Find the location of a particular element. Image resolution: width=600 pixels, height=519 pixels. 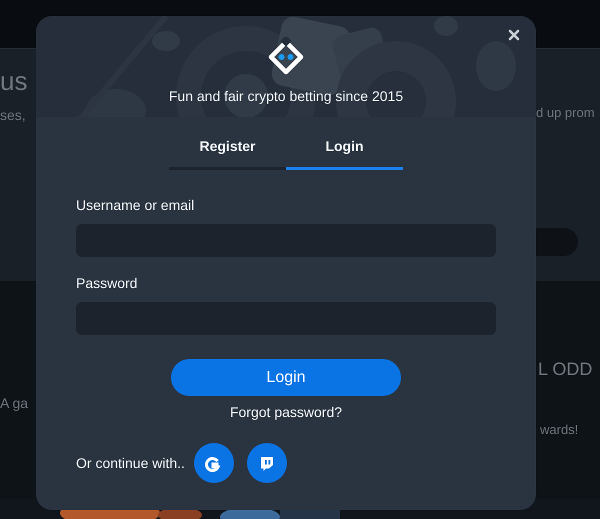

forgot-password-link: Forgot password? is located at coordinates (286, 412).